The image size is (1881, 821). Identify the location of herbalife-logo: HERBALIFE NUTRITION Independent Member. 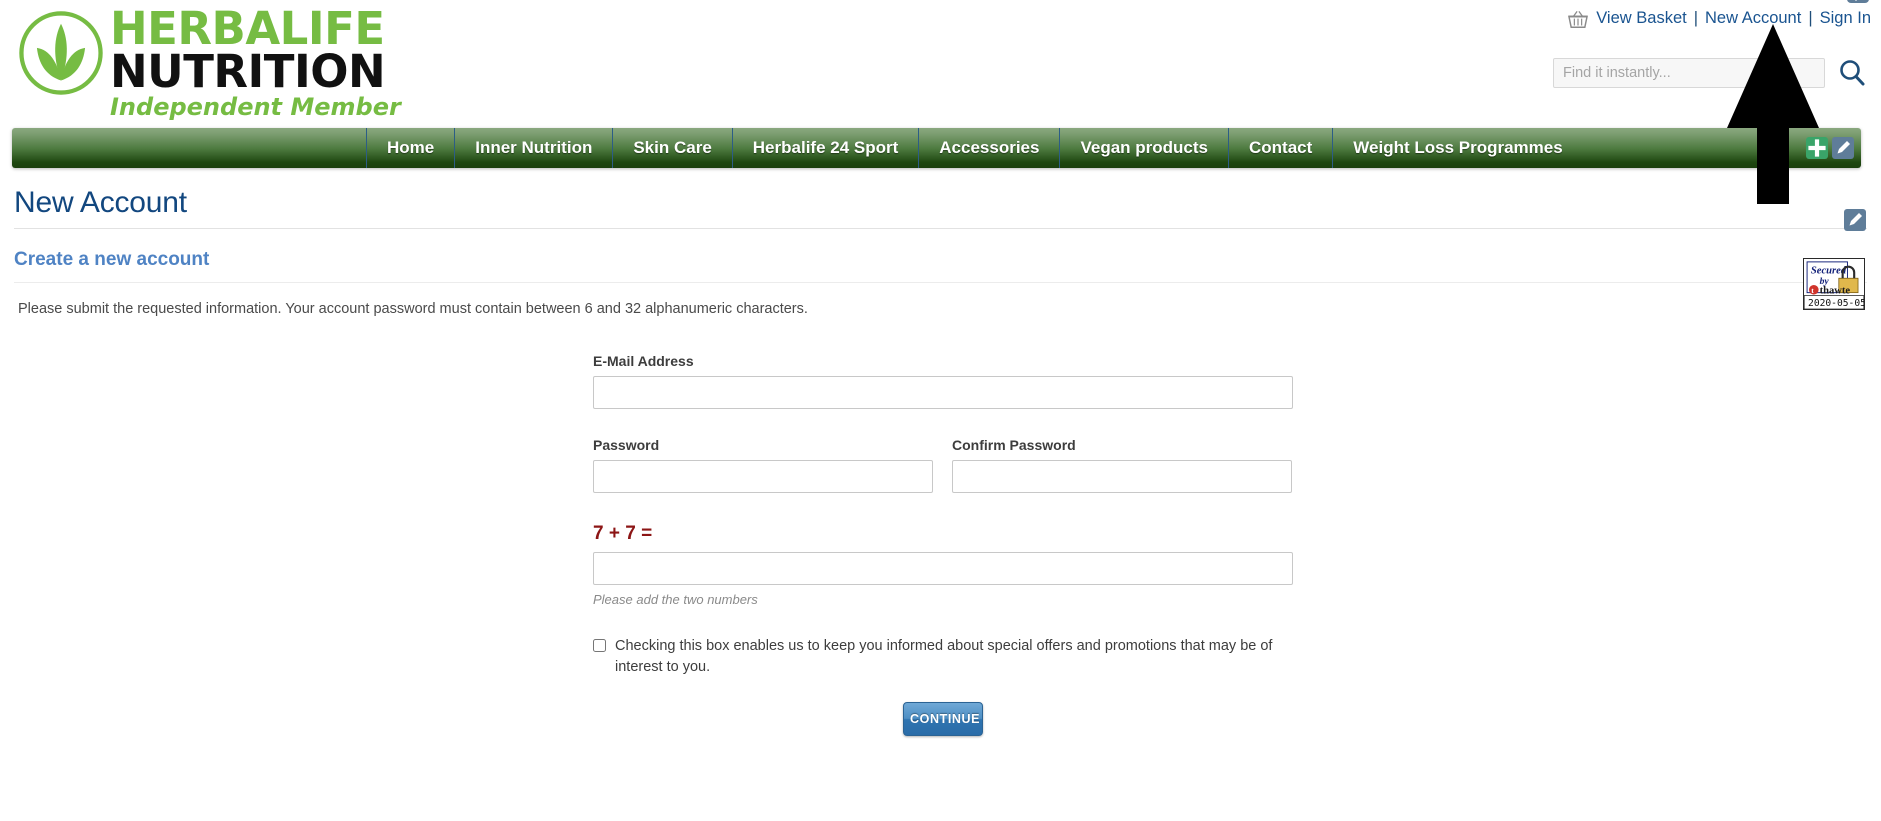
(244, 62).